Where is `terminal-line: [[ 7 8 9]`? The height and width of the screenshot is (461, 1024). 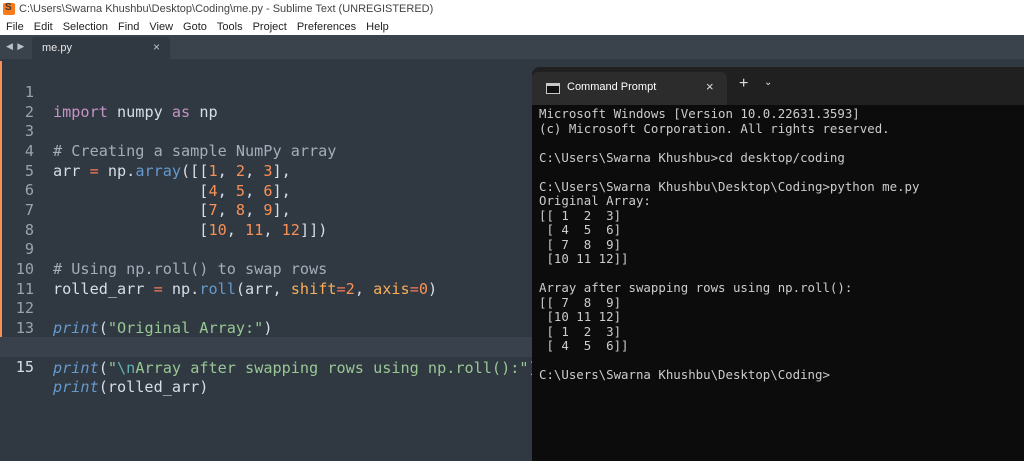
terminal-line: [[ 7 8 9] is located at coordinates (580, 302).